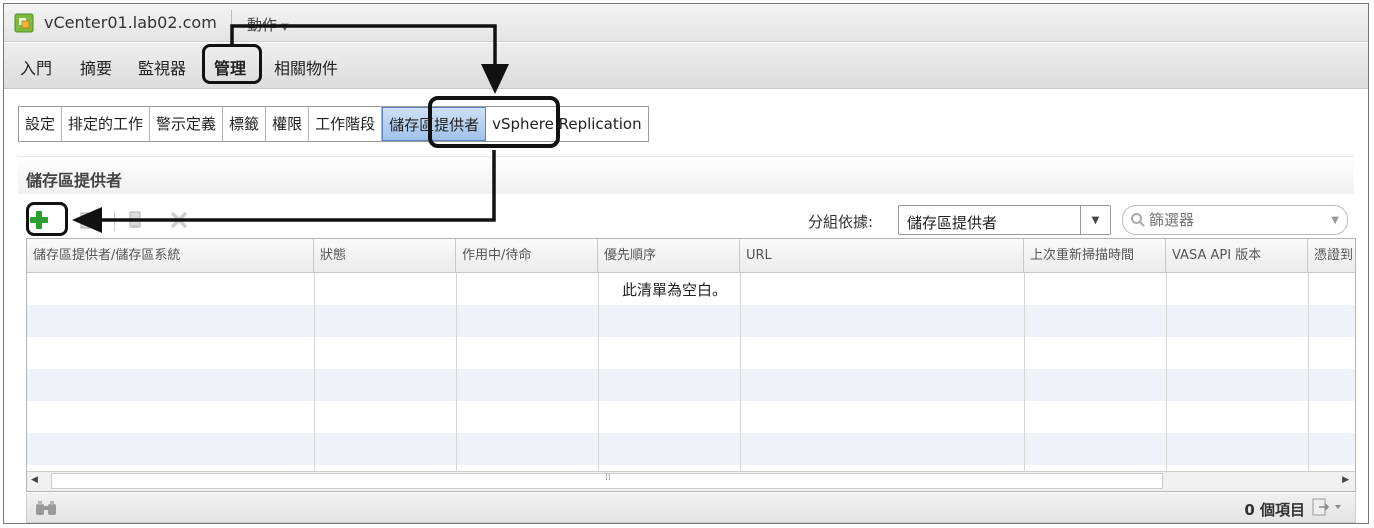 The width and height of the screenshot is (1374, 528). I want to click on object-title: vCenter01.lab02.com, so click(130, 22).